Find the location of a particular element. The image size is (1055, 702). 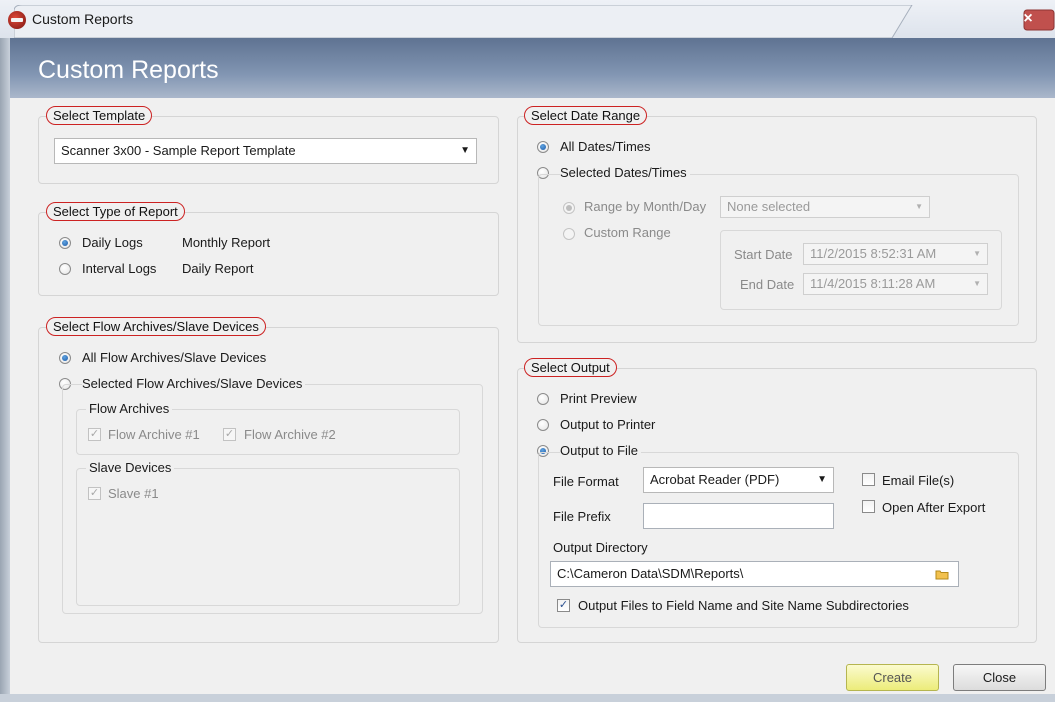

slave-1-label: Slave #1 is located at coordinates (133, 493).